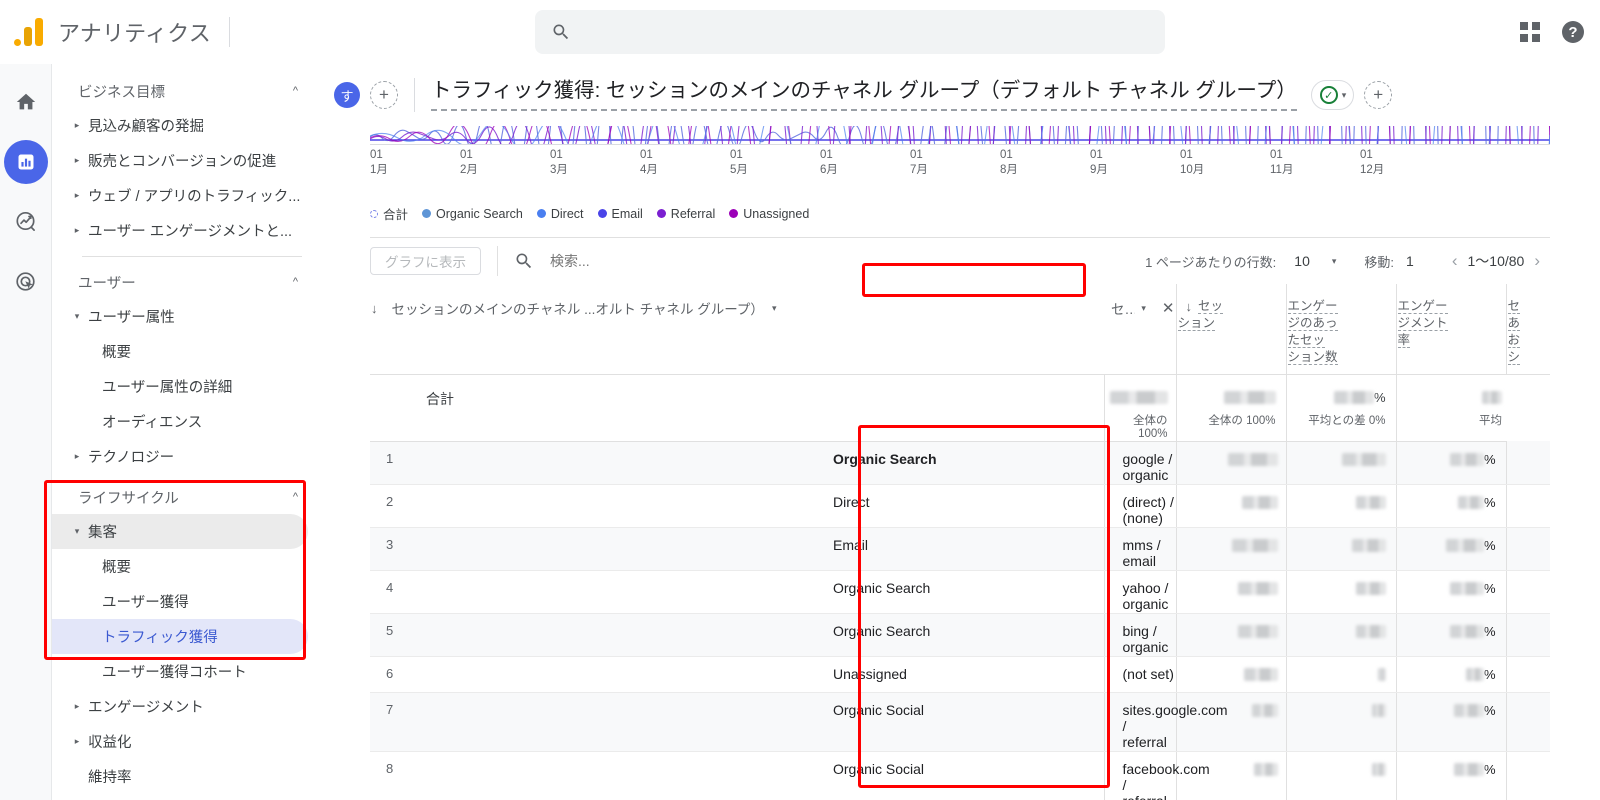  I want to click on sidebar-item-user-attribute-detail: ユーザー属性の詳細, so click(180, 386).